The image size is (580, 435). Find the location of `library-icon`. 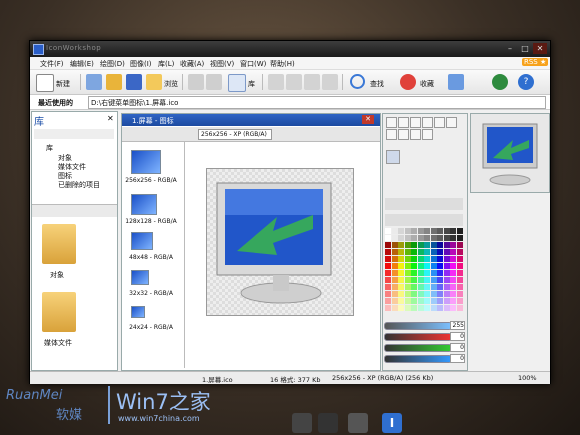

library-icon is located at coordinates (237, 83).